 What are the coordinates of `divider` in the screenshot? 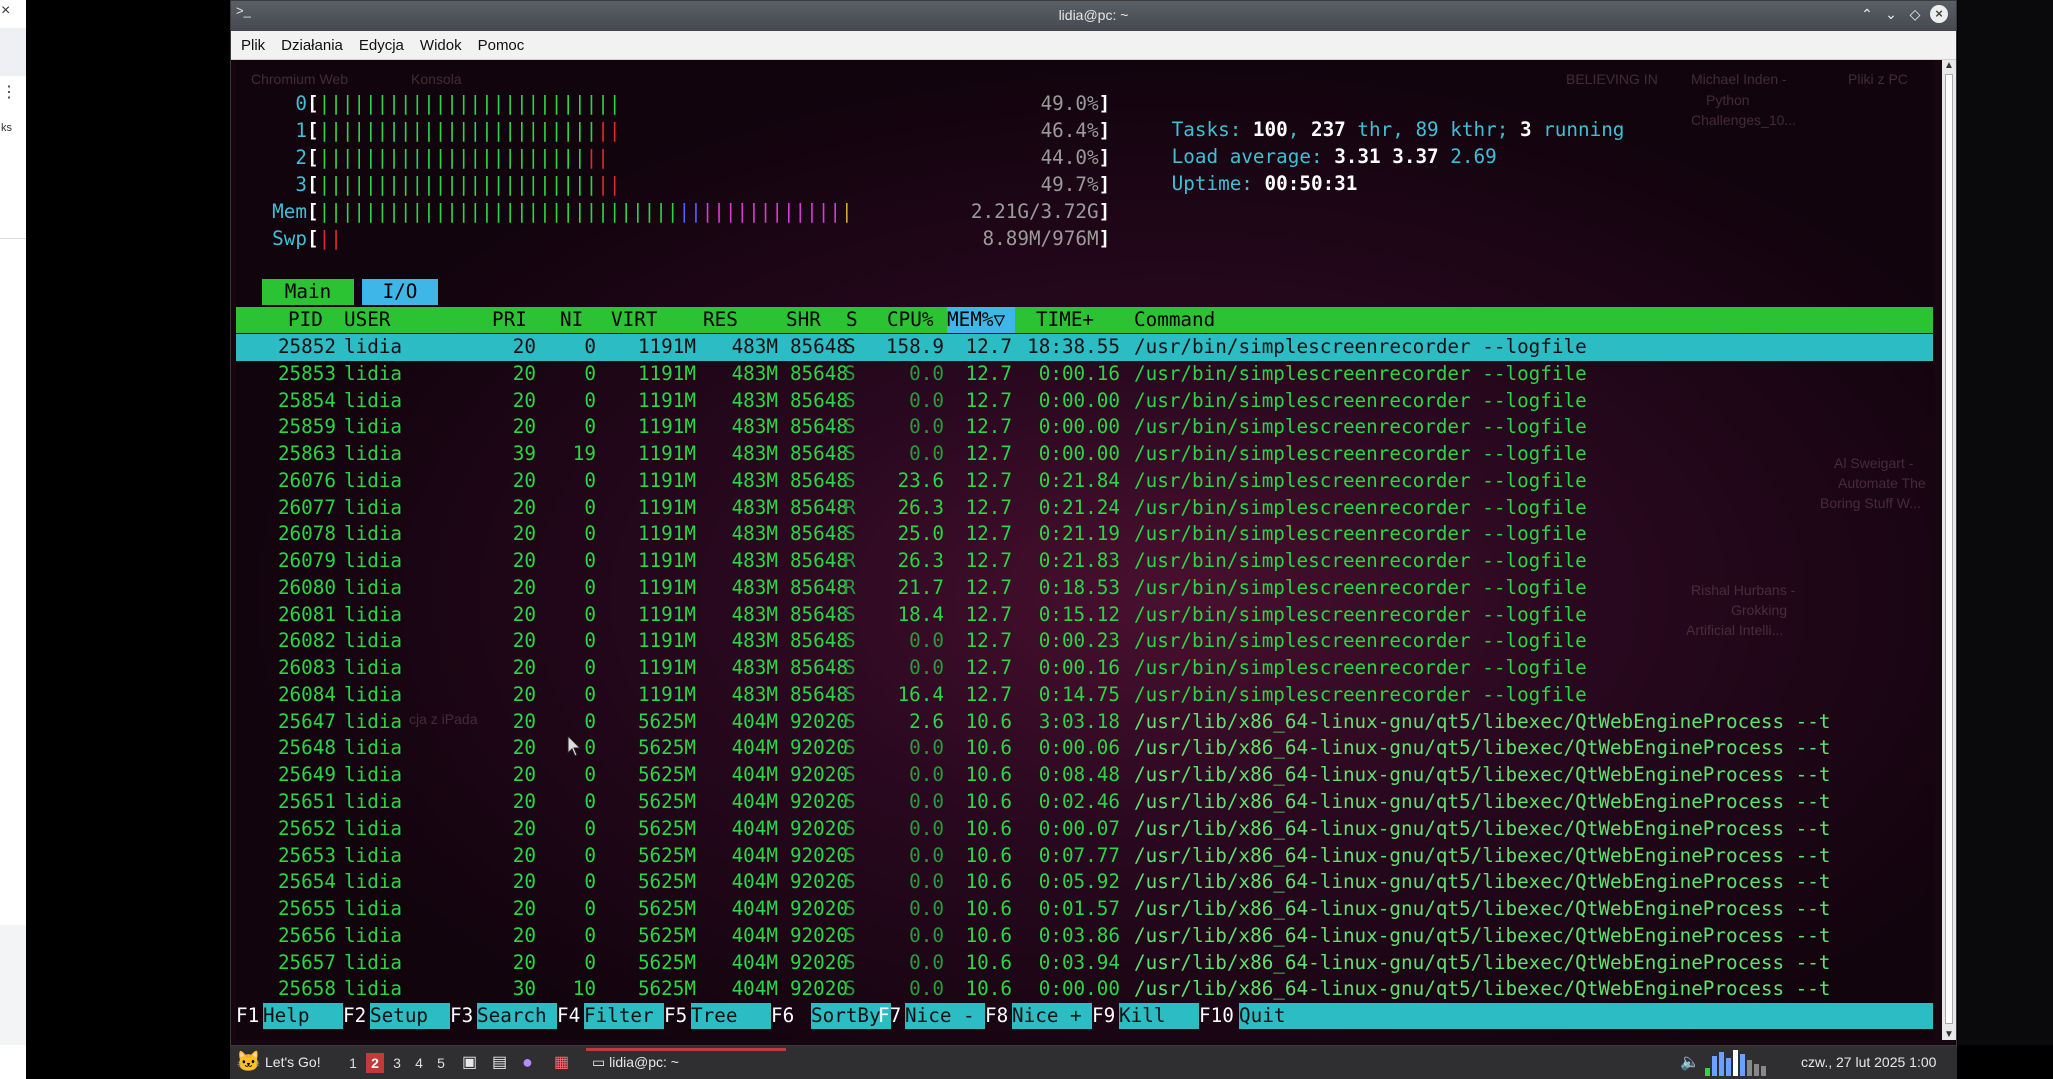 It's located at (13, 238).